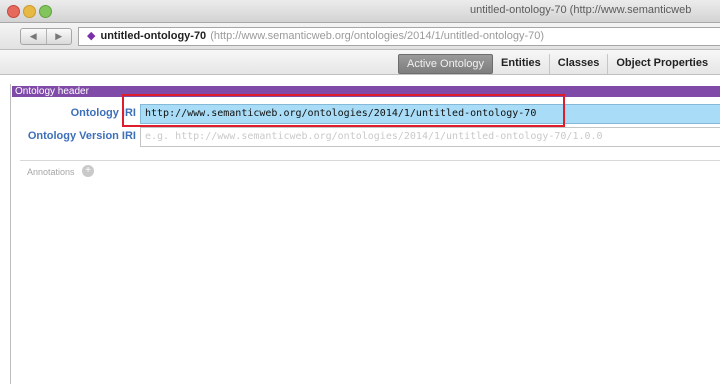 The height and width of the screenshot is (385, 720). I want to click on ontology-diamond-icon: ◆, so click(91, 36).